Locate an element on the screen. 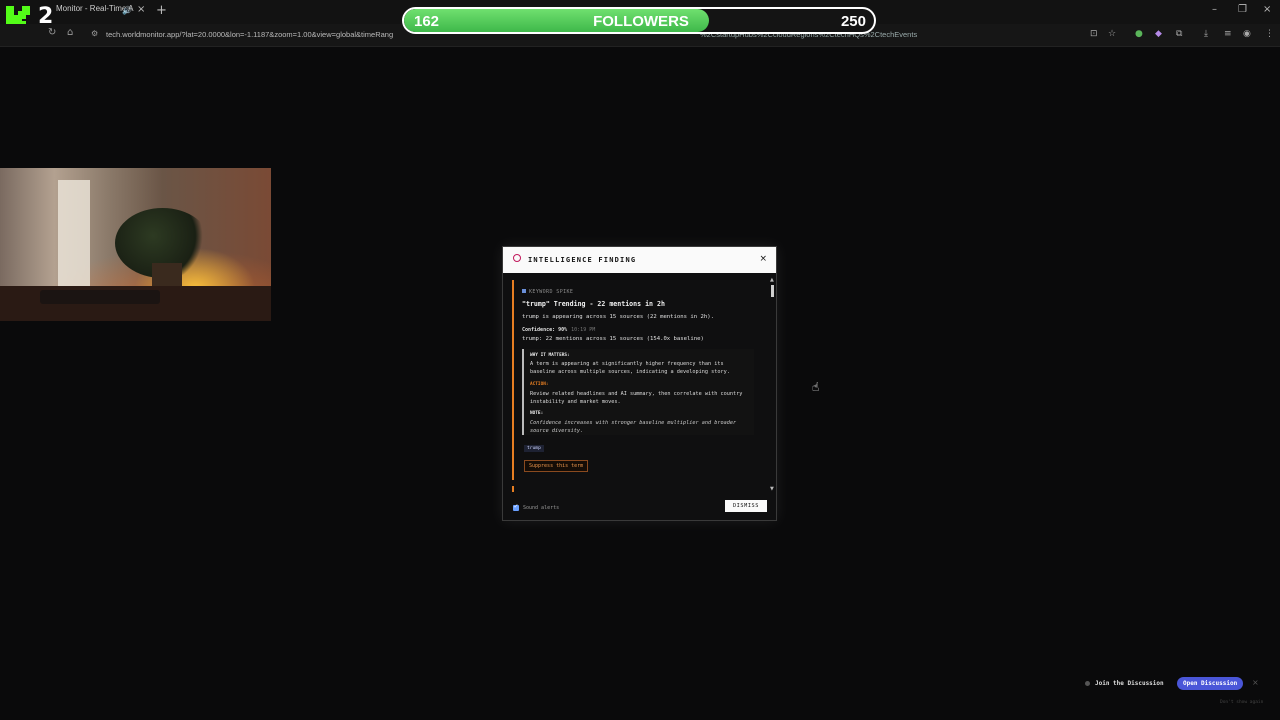  note-label: NOTE: is located at coordinates (537, 413).